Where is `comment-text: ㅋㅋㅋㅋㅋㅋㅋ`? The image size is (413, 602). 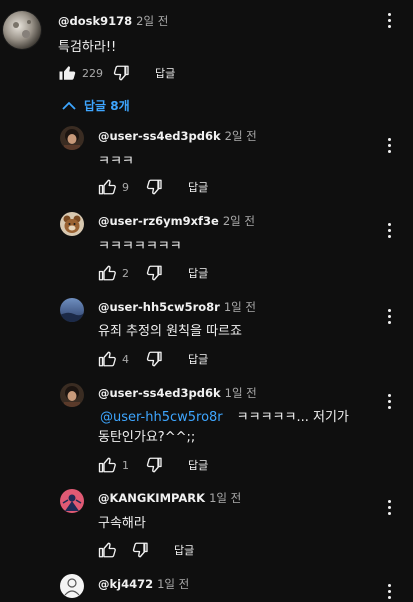 comment-text: ㅋㅋㅋㅋㅋㅋㅋ is located at coordinates (140, 246).